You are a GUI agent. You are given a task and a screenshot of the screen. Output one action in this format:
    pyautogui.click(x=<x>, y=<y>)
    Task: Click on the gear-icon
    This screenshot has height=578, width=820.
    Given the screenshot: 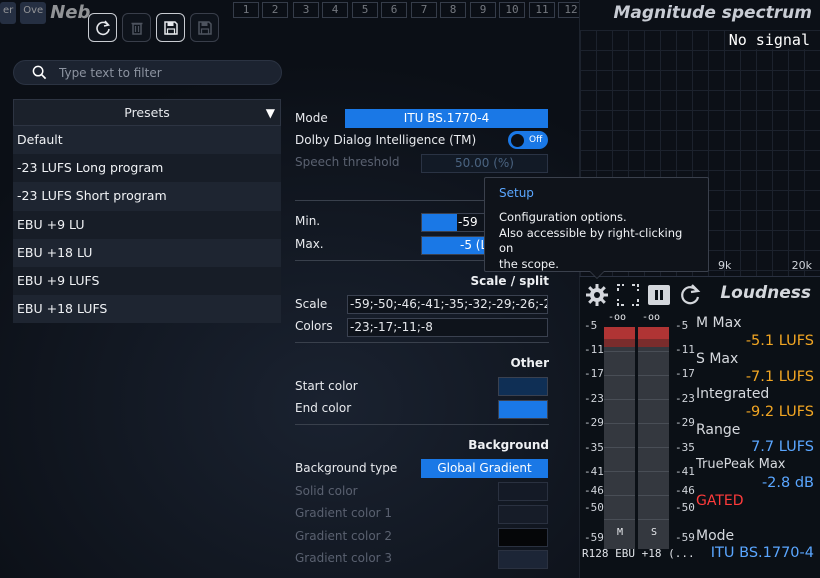 What is the action you would take?
    pyautogui.click(x=597, y=295)
    